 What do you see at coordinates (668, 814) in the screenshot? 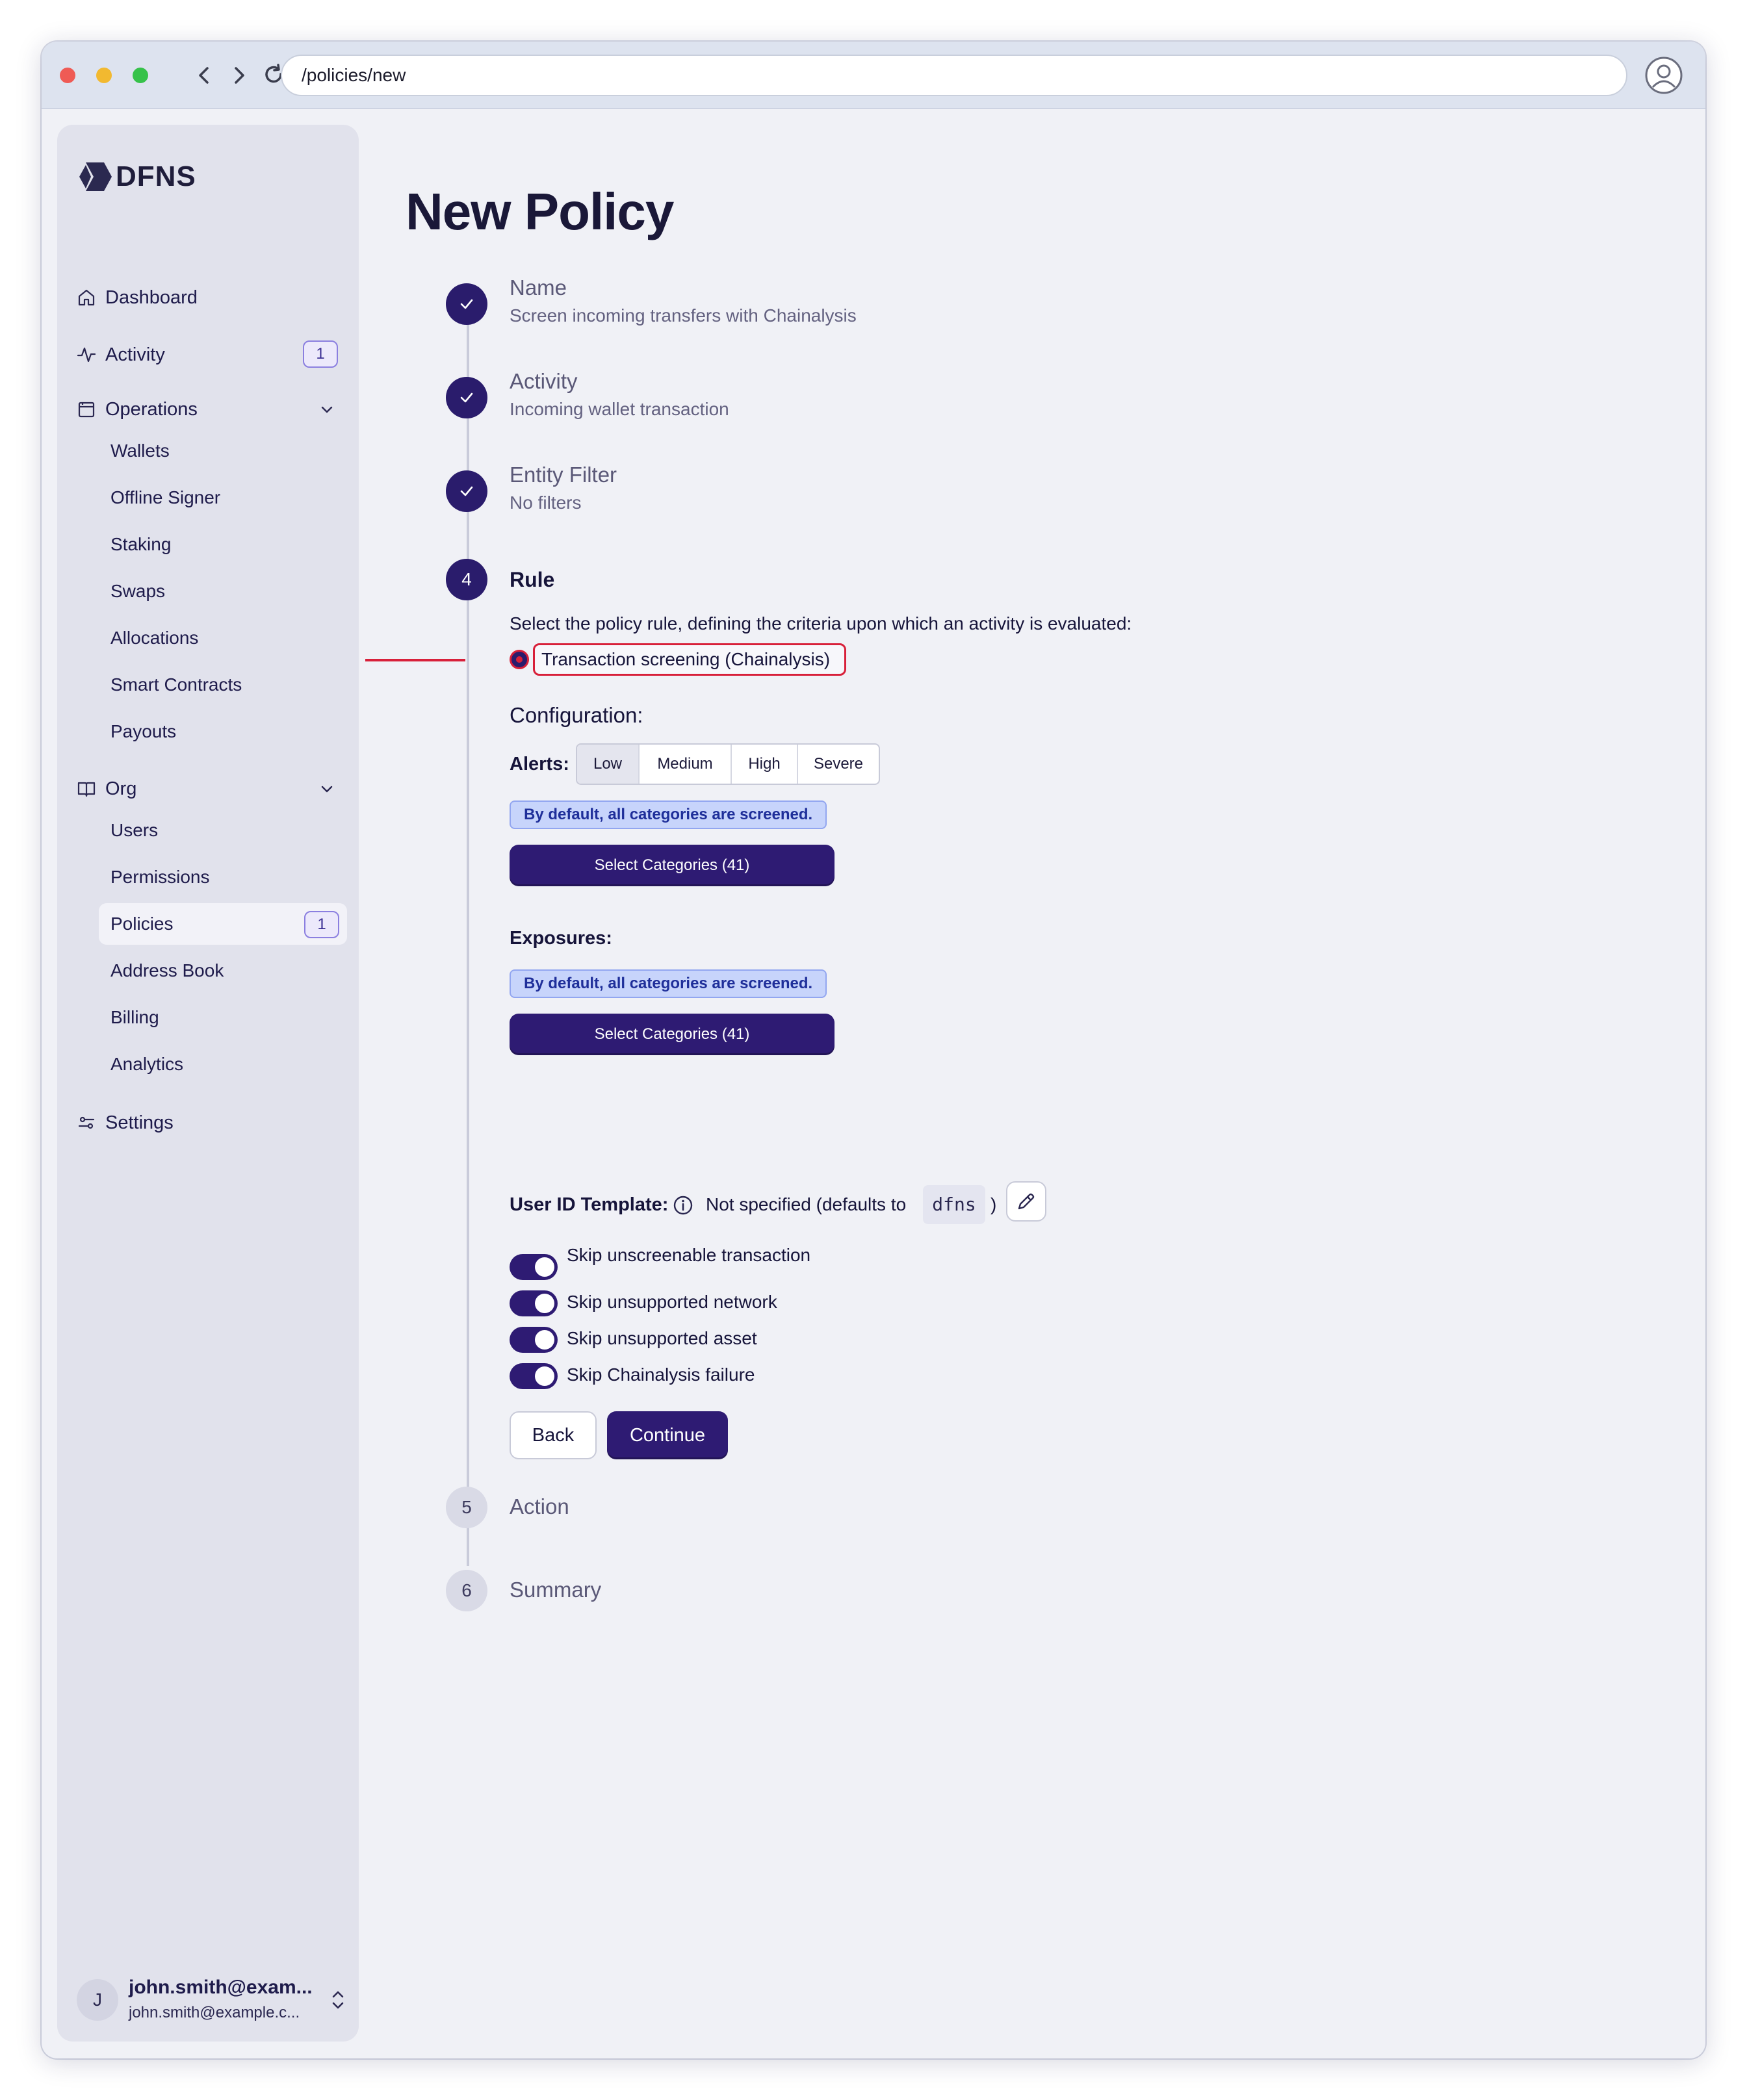
I see `alerts-info-chip: By default, all categories are screened.` at bounding box center [668, 814].